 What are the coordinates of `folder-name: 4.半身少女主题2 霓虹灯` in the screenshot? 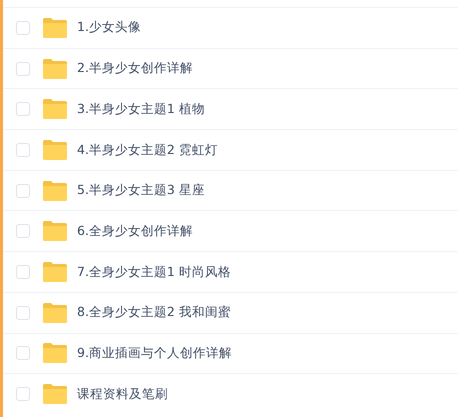 It's located at (147, 150).